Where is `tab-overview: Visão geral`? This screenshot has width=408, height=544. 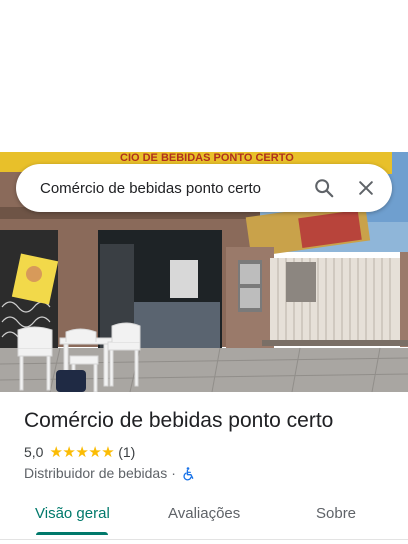 tab-overview: Visão geral is located at coordinates (72, 513).